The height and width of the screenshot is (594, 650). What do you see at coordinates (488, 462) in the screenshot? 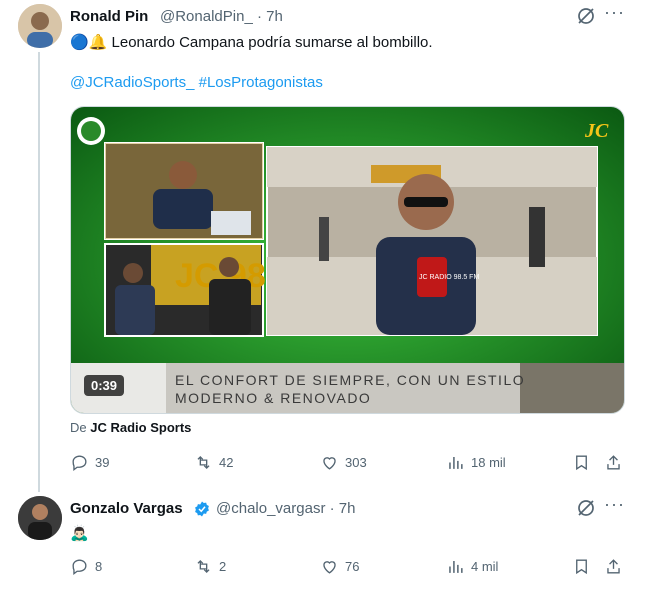
I see `views-count: 18 mil` at bounding box center [488, 462].